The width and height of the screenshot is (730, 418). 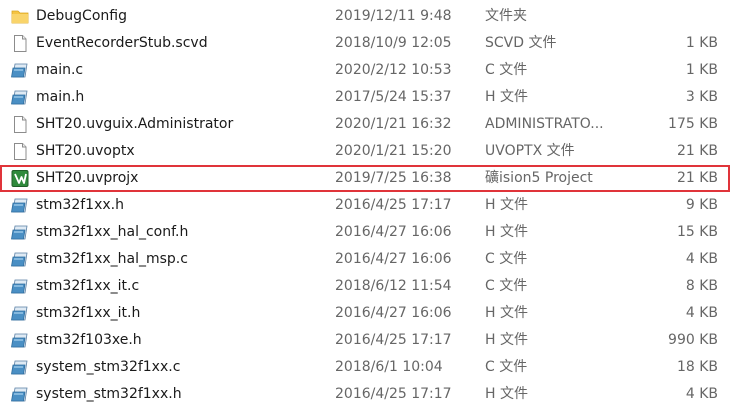 I want to click on file-size: 9 KB, so click(x=701, y=205).